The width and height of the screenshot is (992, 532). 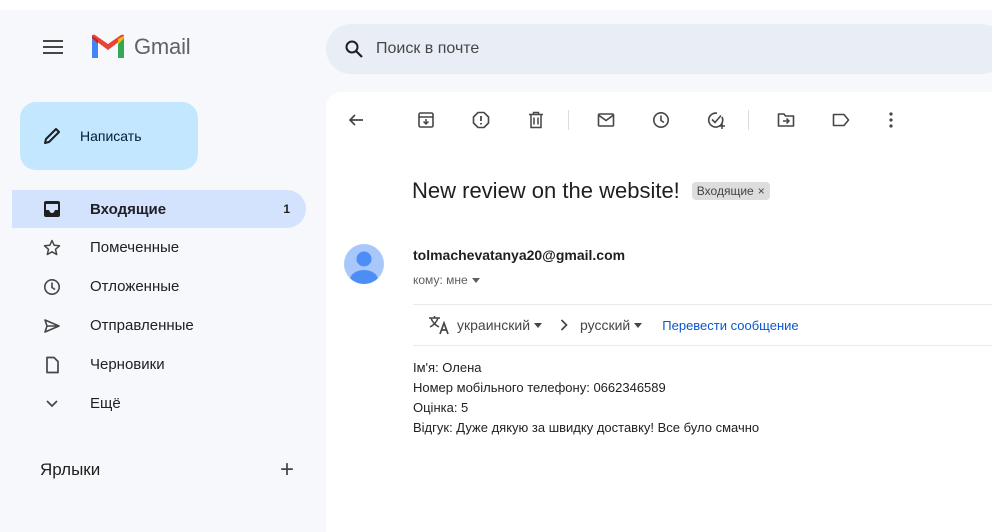 I want to click on inbox-icon, so click(x=52, y=209).